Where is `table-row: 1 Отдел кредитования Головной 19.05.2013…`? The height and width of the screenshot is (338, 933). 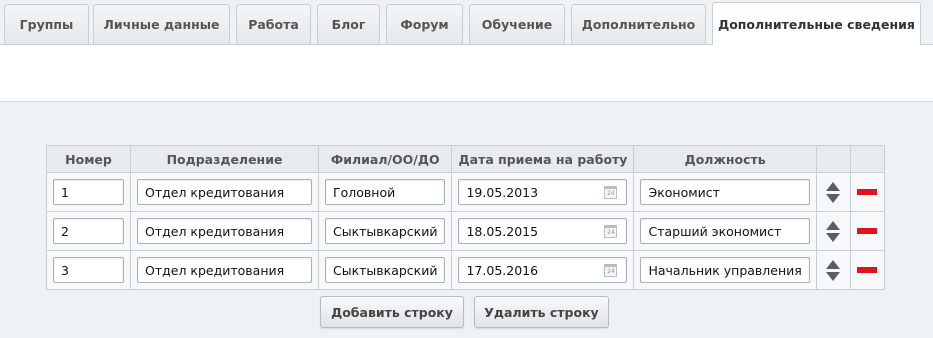 table-row: 1 Отдел кредитования Головной 19.05.2013… is located at coordinates (465, 192).